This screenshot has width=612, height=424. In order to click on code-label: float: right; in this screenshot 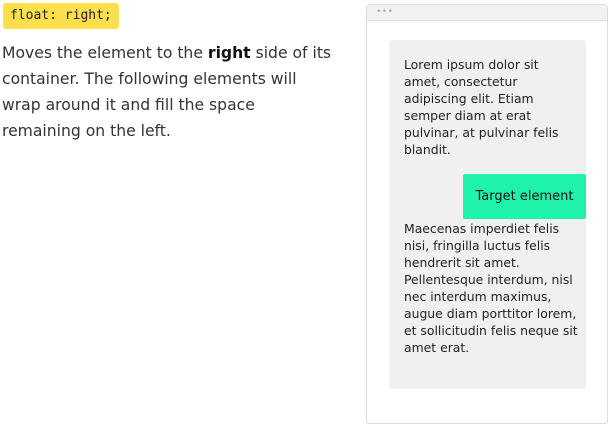, I will do `click(61, 16)`.